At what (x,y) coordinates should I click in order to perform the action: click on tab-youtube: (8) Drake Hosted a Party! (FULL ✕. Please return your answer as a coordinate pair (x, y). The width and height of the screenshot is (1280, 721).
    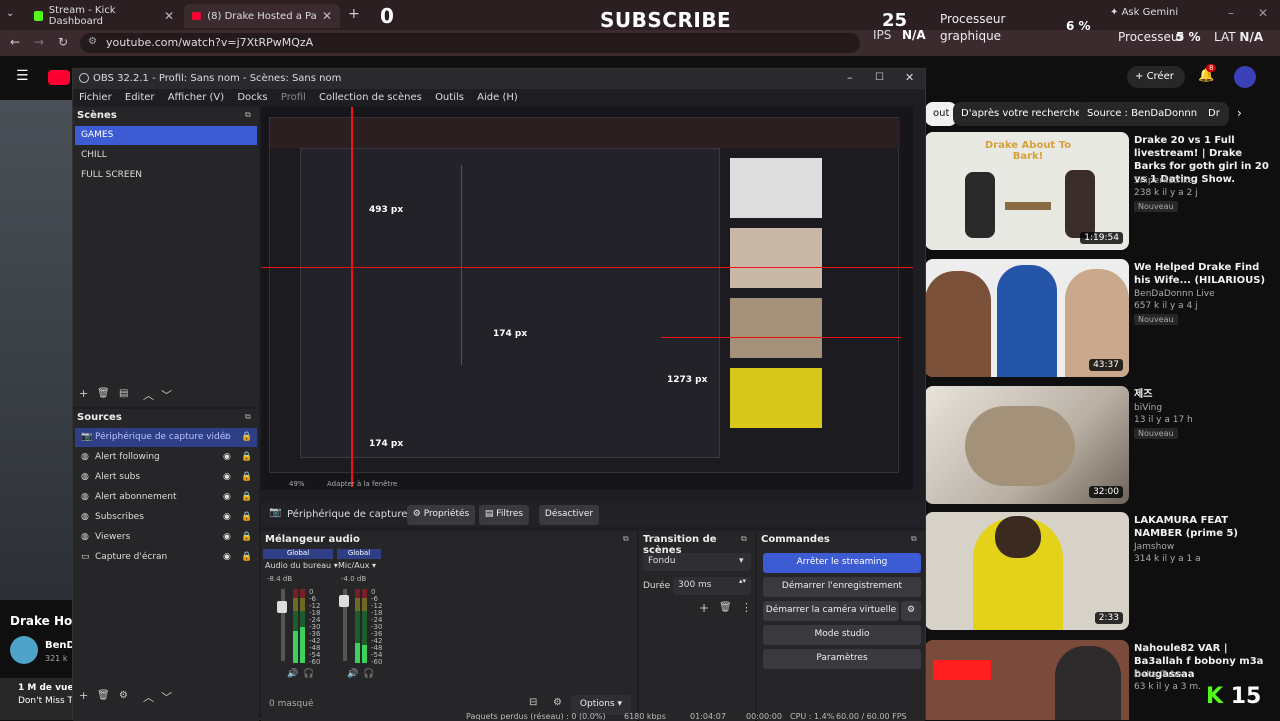
    Looking at the image, I should click on (262, 16).